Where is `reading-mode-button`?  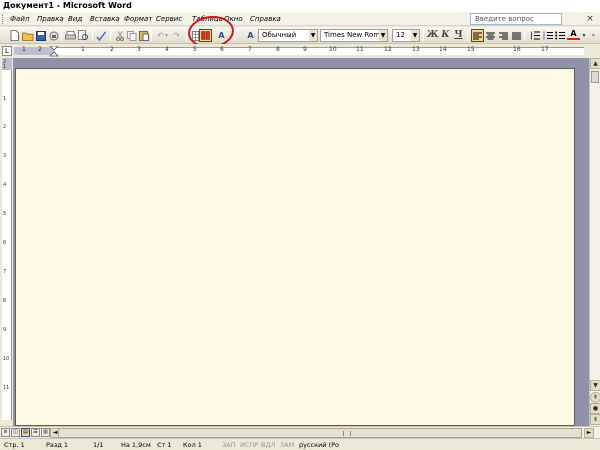
reading-mode-button is located at coordinates (205, 35).